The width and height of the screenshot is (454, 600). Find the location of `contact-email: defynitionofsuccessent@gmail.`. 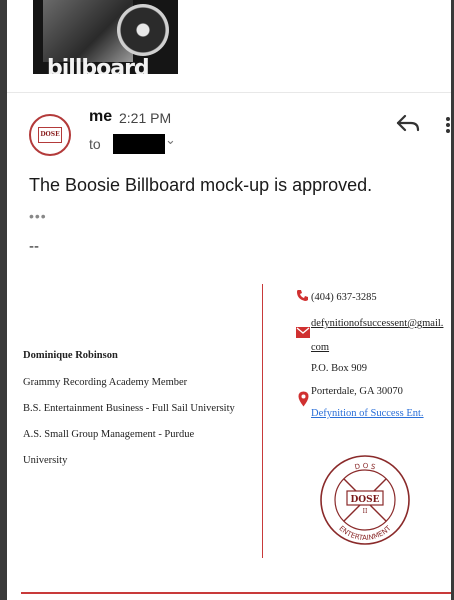

contact-email: defynitionofsuccessent@gmail. is located at coordinates (377, 323).